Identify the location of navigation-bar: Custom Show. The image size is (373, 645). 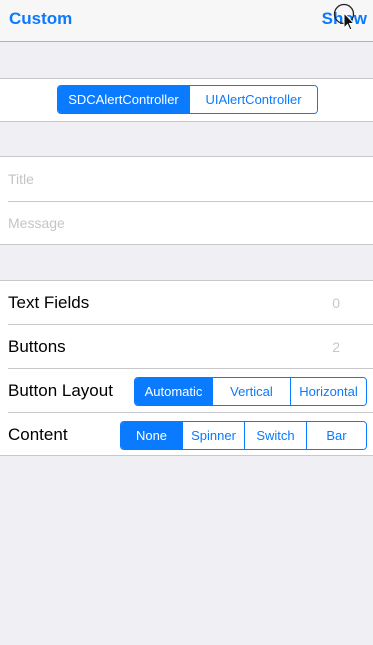
(186, 21).